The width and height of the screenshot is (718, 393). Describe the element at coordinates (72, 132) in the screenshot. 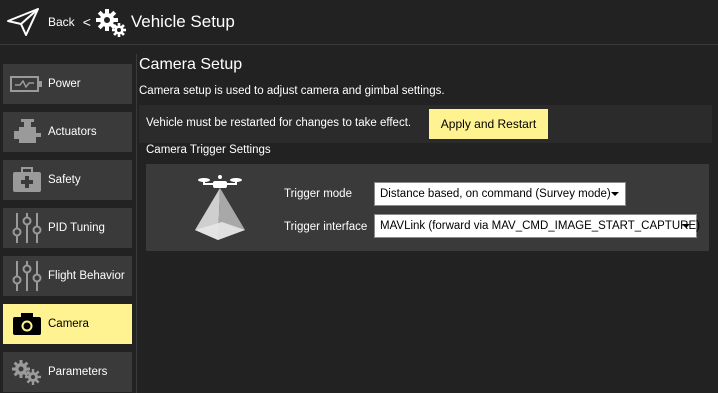

I see `sidebar-item-label: Actuators` at that location.